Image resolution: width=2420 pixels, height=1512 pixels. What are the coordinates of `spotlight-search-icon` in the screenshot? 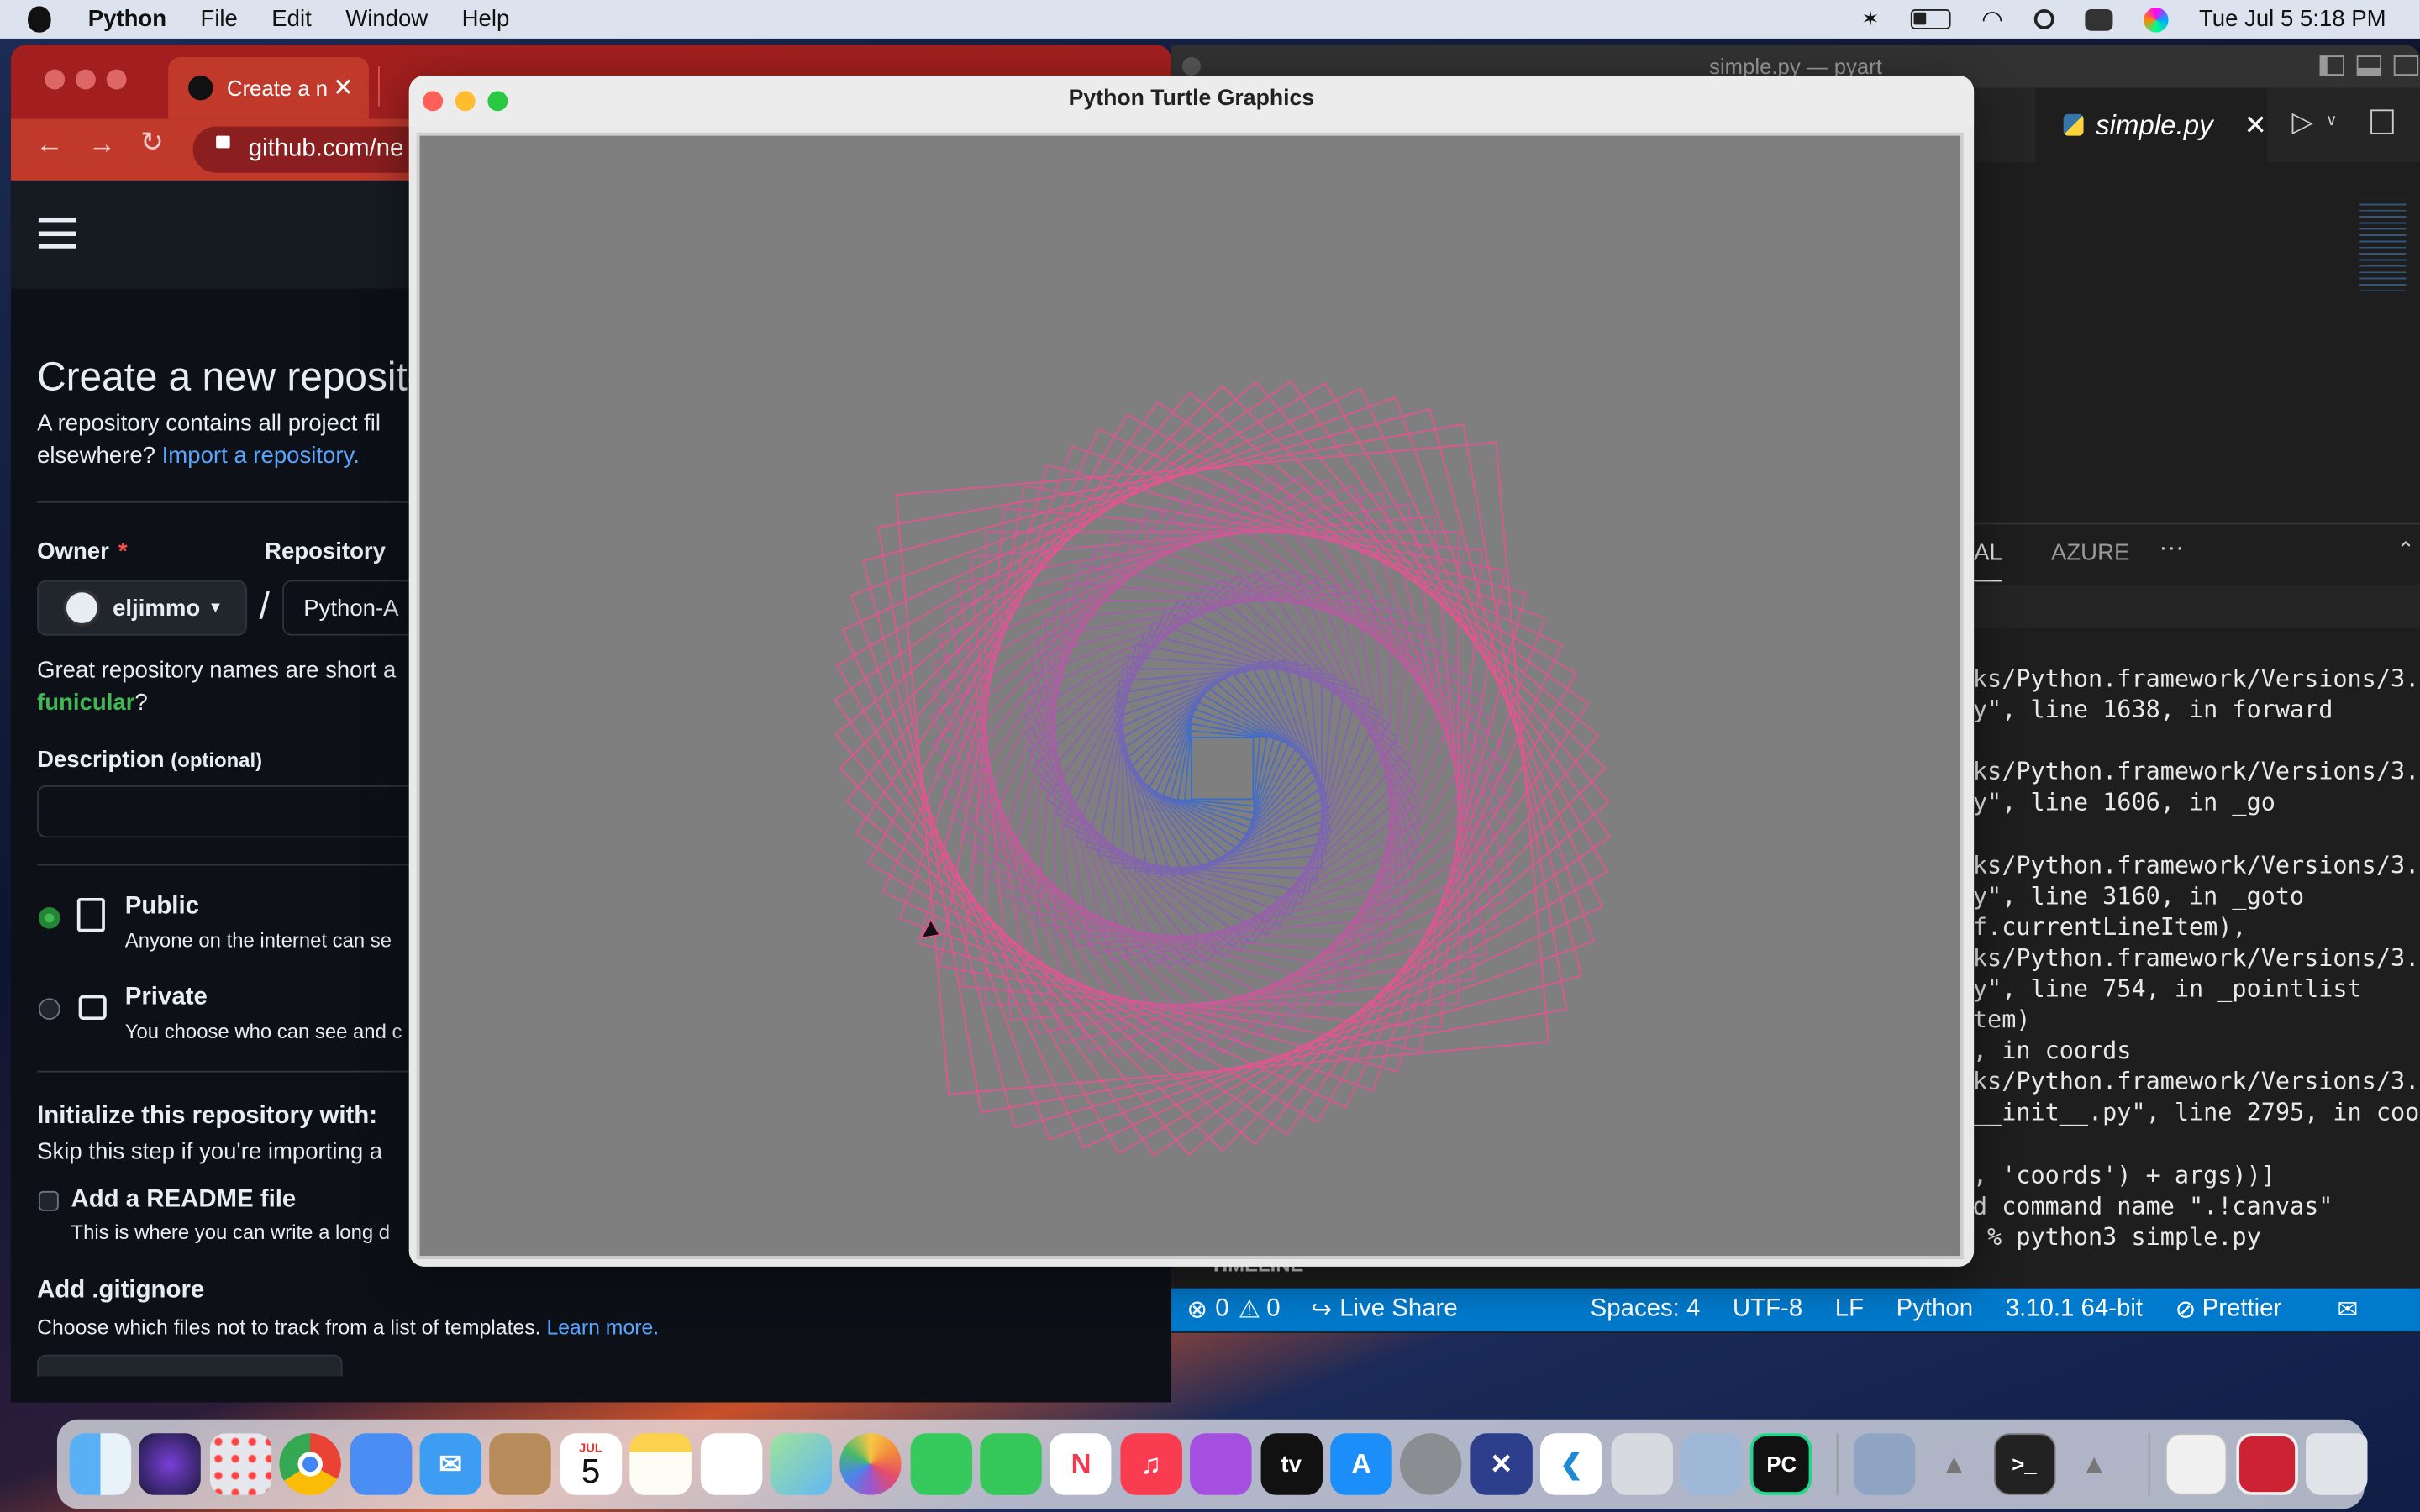 It's located at (2044, 19).